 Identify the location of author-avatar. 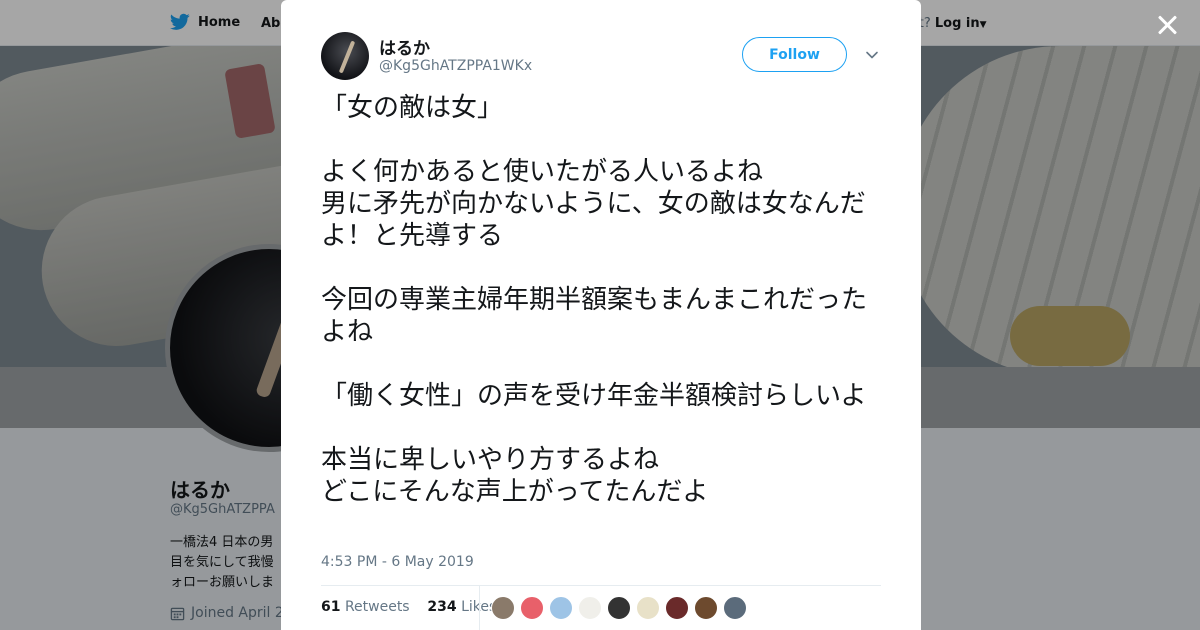
(345, 56).